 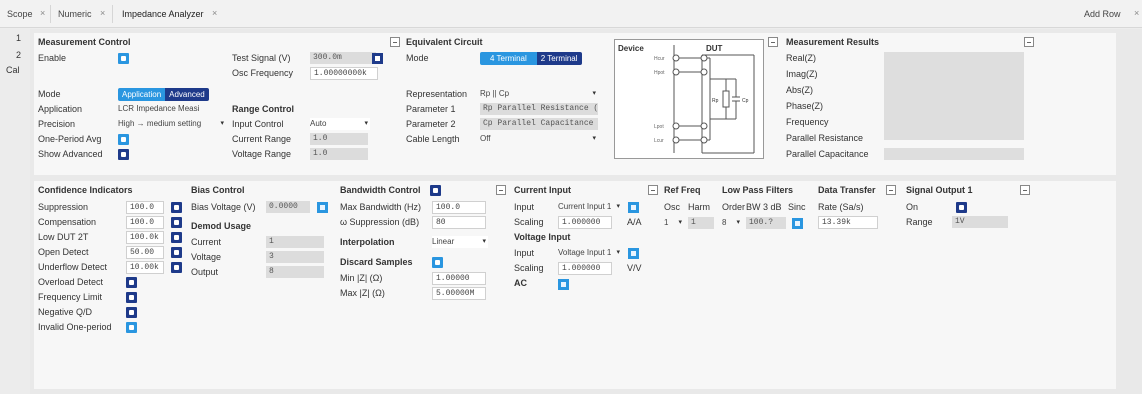 I want to click on application-label: Application, so click(x=60, y=109).